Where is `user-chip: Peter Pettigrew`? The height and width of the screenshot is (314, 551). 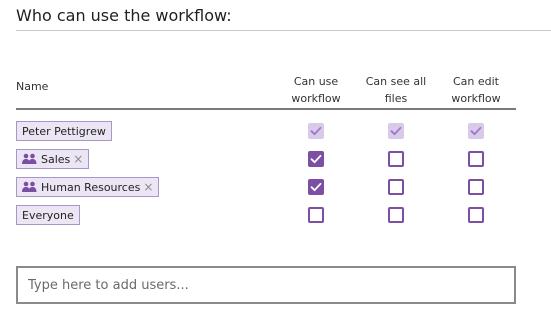
user-chip: Peter Pettigrew is located at coordinates (64, 131).